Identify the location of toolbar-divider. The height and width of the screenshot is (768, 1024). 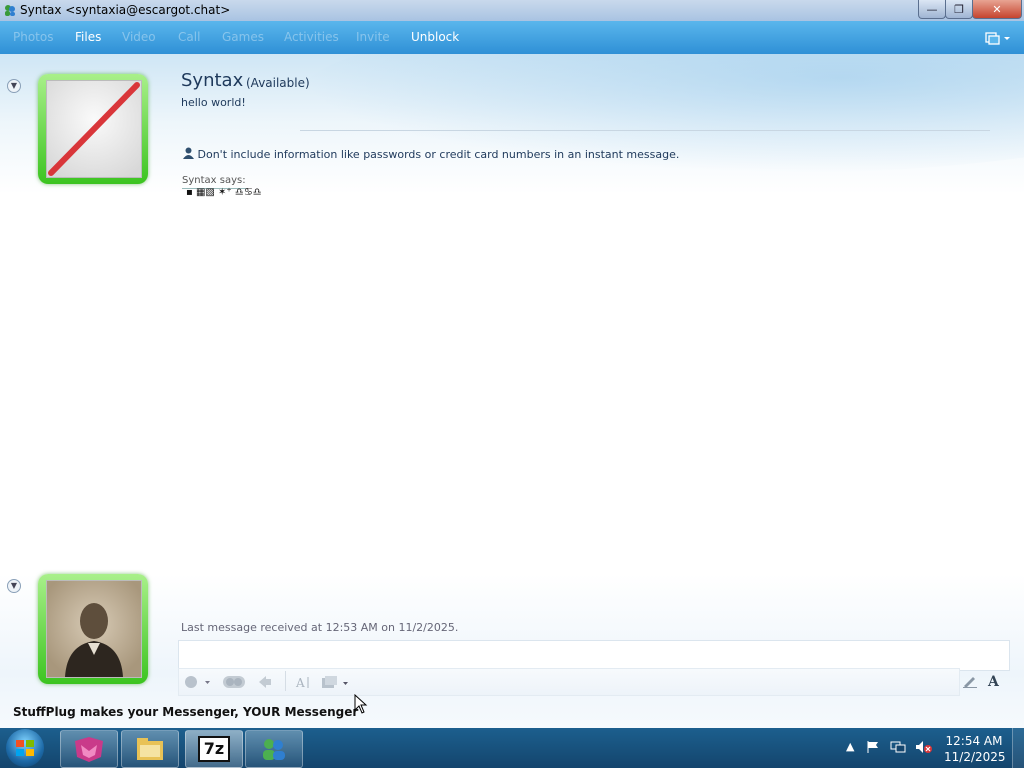
(285, 681).